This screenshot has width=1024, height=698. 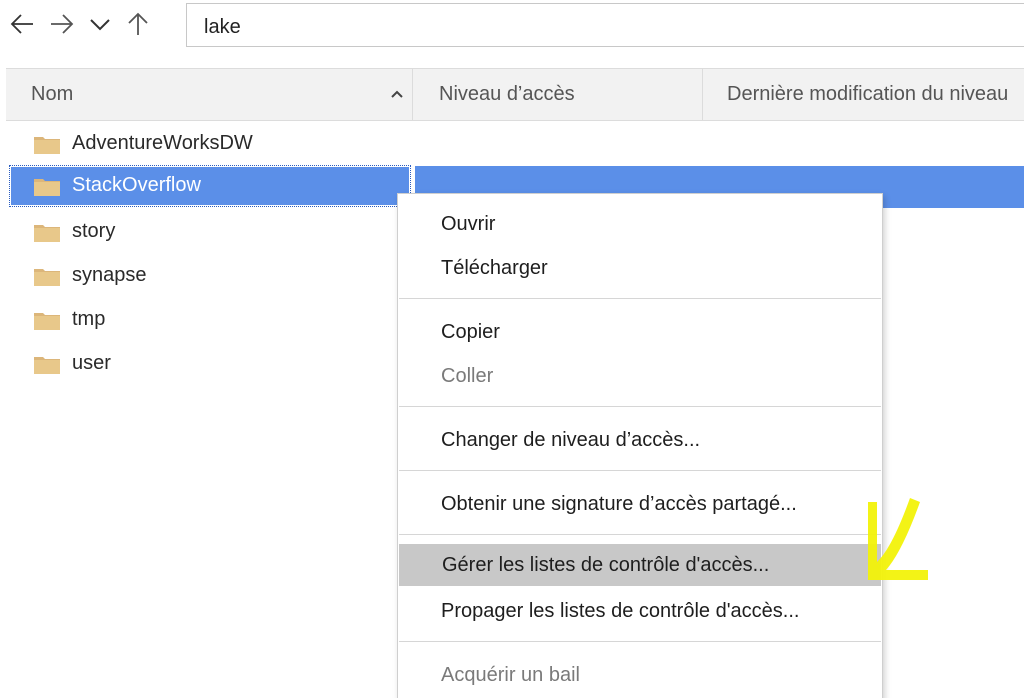 I want to click on file-row-adventureworksdw: AdventureWorksDW, so click(x=210, y=144).